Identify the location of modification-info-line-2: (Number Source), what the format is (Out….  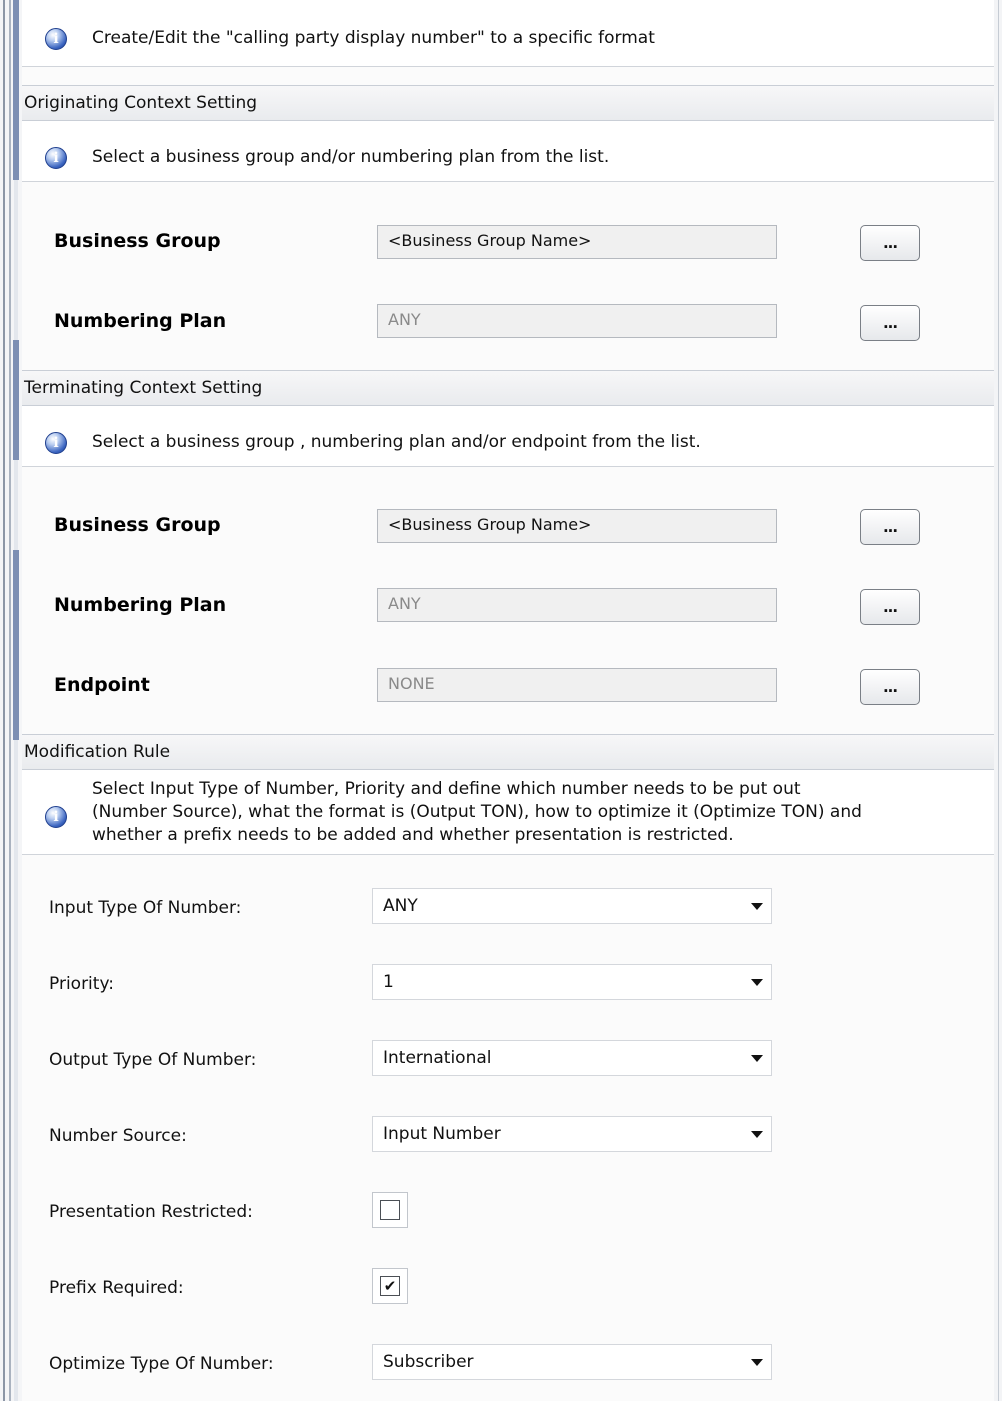
(477, 812).